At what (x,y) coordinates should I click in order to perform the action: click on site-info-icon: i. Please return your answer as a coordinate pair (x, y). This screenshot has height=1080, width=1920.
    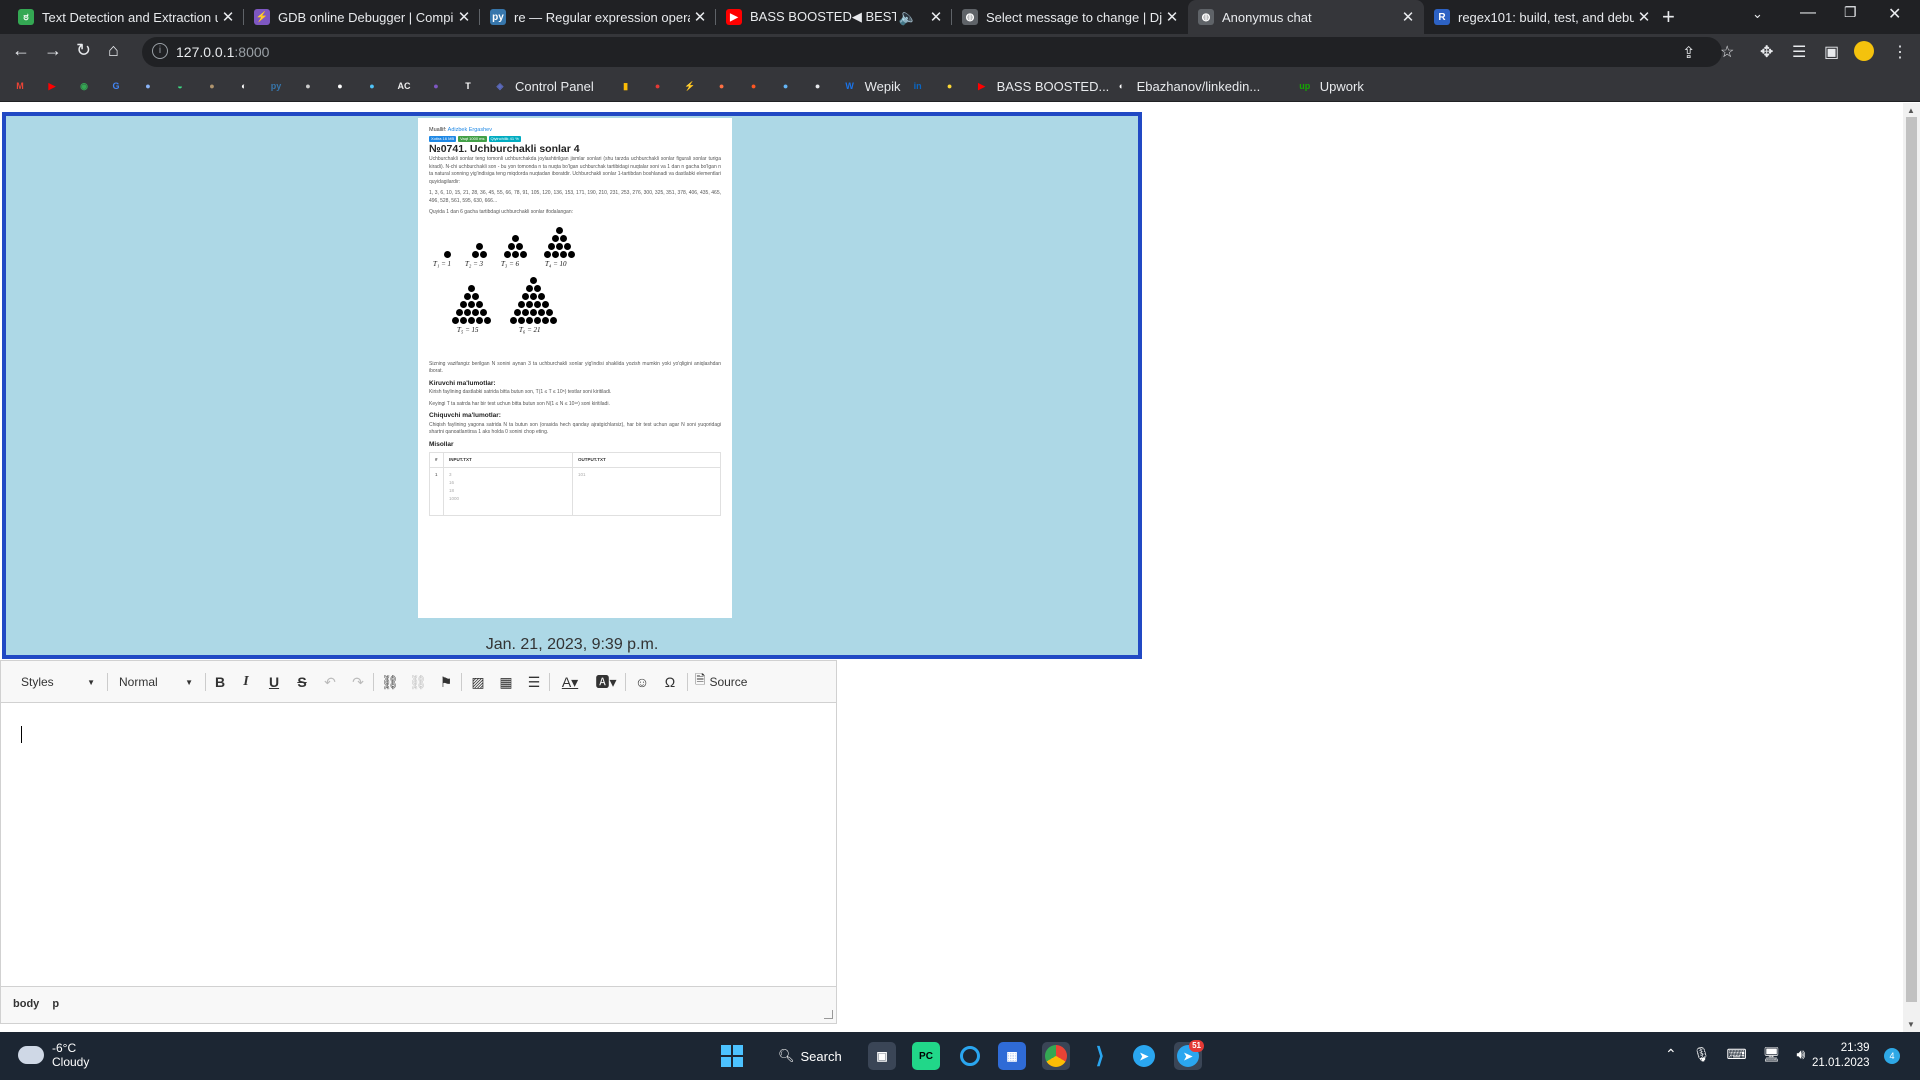
    Looking at the image, I should click on (160, 51).